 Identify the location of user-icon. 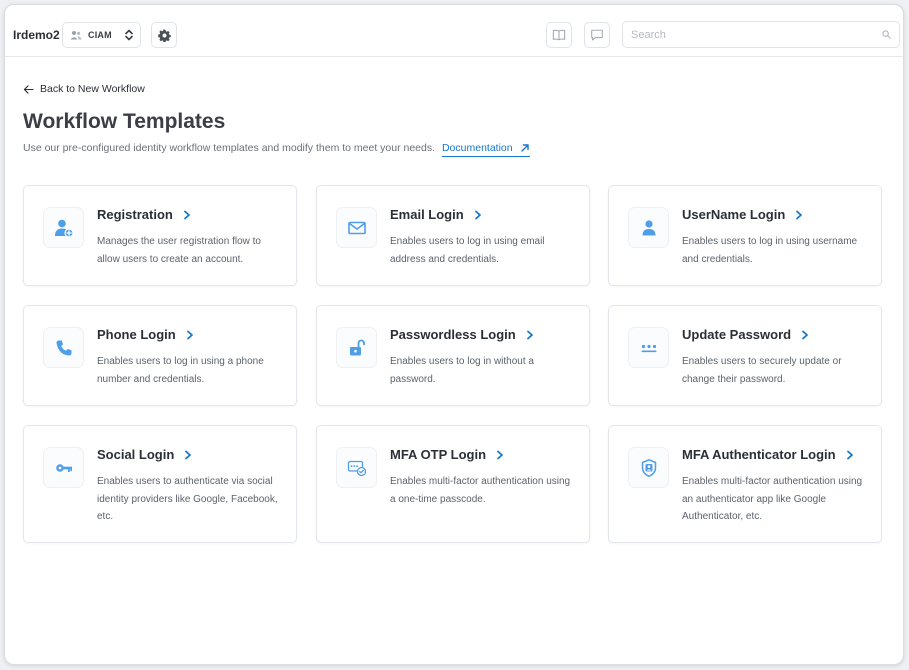
(648, 227).